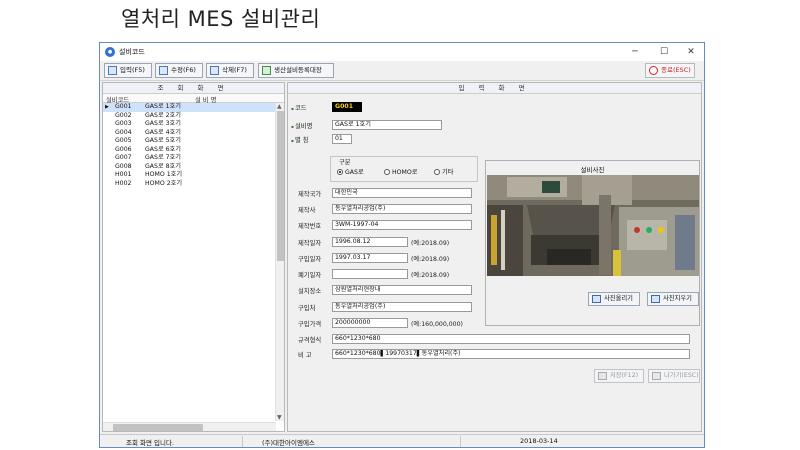 The height and width of the screenshot is (450, 800). What do you see at coordinates (653, 70) in the screenshot?
I see `power-icon` at bounding box center [653, 70].